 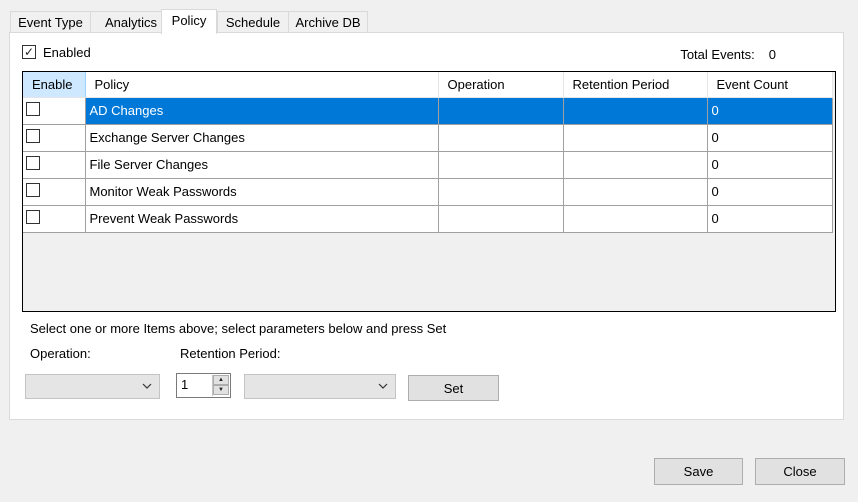 I want to click on policy-cell: Exchange Server Changes, so click(x=262, y=138).